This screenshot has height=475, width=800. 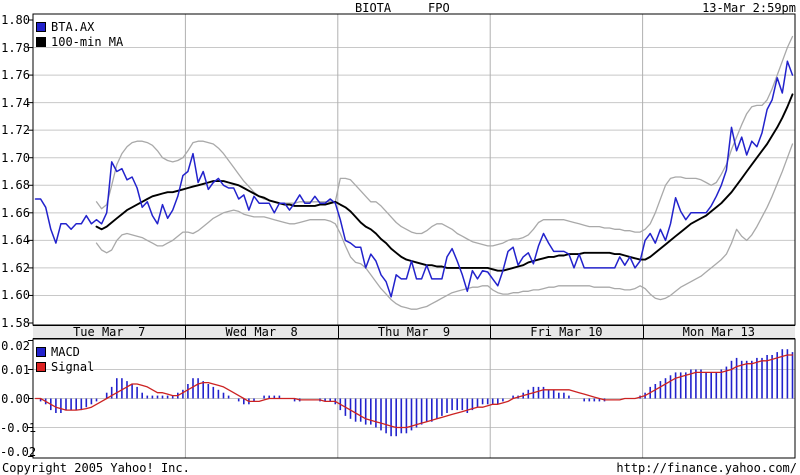 I want to click on chart-symbol-title: BIOTA, so click(x=373, y=8).